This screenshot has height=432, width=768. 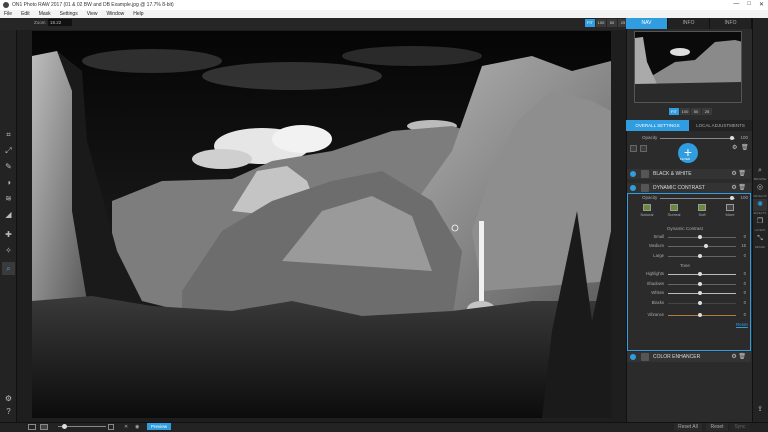 I want to click on split-view-icon, so click(x=44, y=427).